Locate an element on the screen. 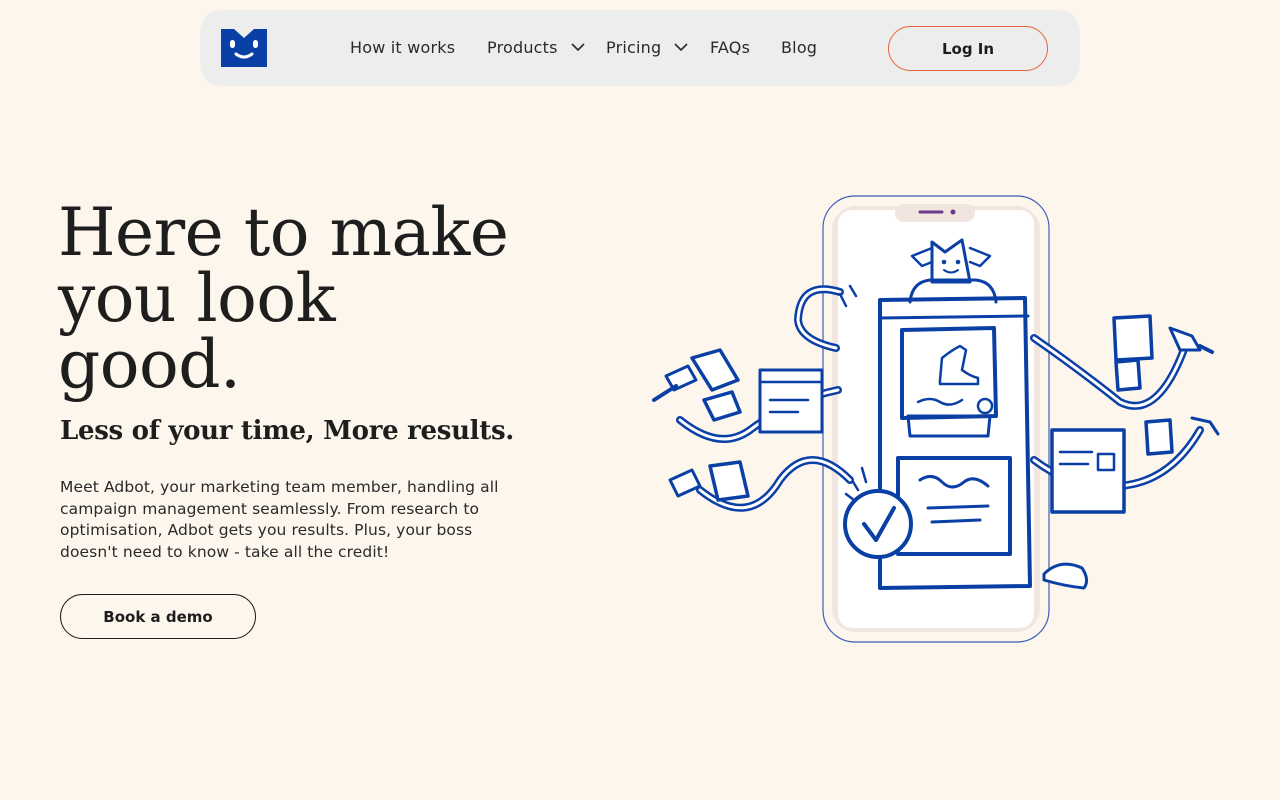  nav-blog: Blog is located at coordinates (799, 47).